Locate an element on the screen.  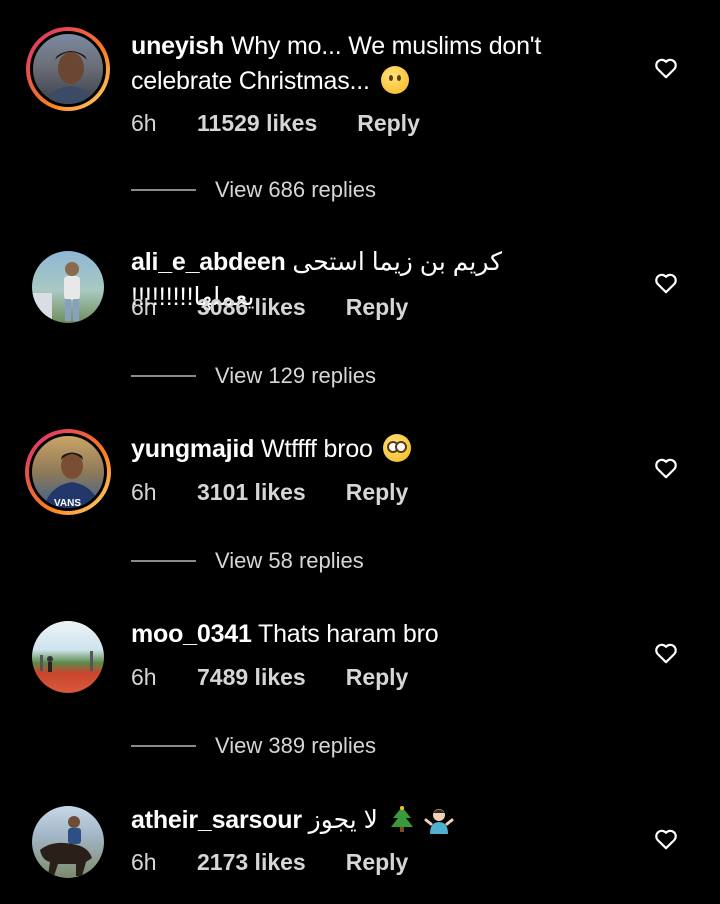
comment-username: atheir_sarsour is located at coordinates (216, 820).